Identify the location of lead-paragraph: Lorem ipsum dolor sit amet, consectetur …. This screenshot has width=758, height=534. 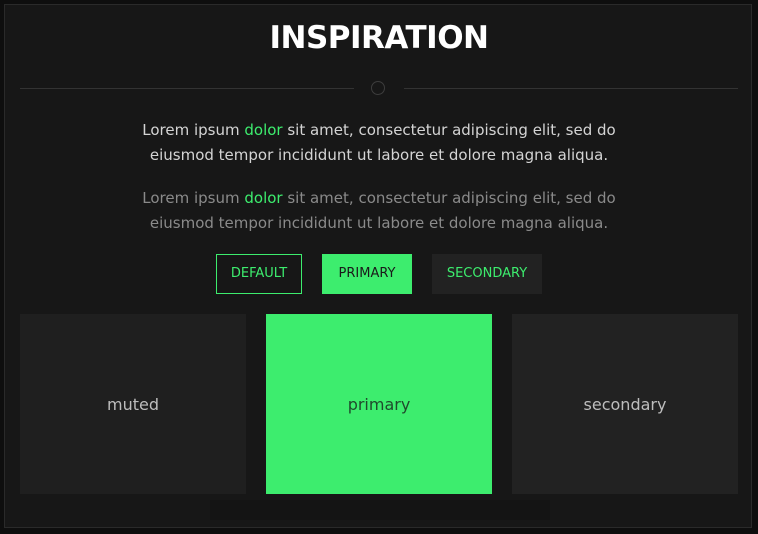
(379, 143).